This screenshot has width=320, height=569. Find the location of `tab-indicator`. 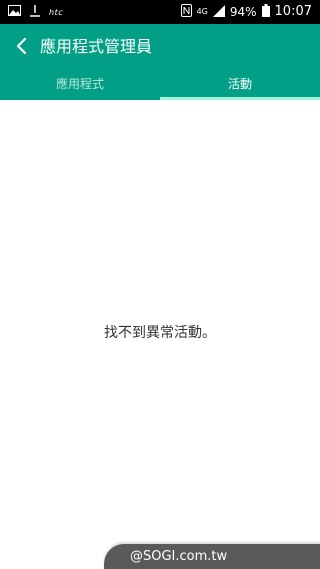

tab-indicator is located at coordinates (240, 98).